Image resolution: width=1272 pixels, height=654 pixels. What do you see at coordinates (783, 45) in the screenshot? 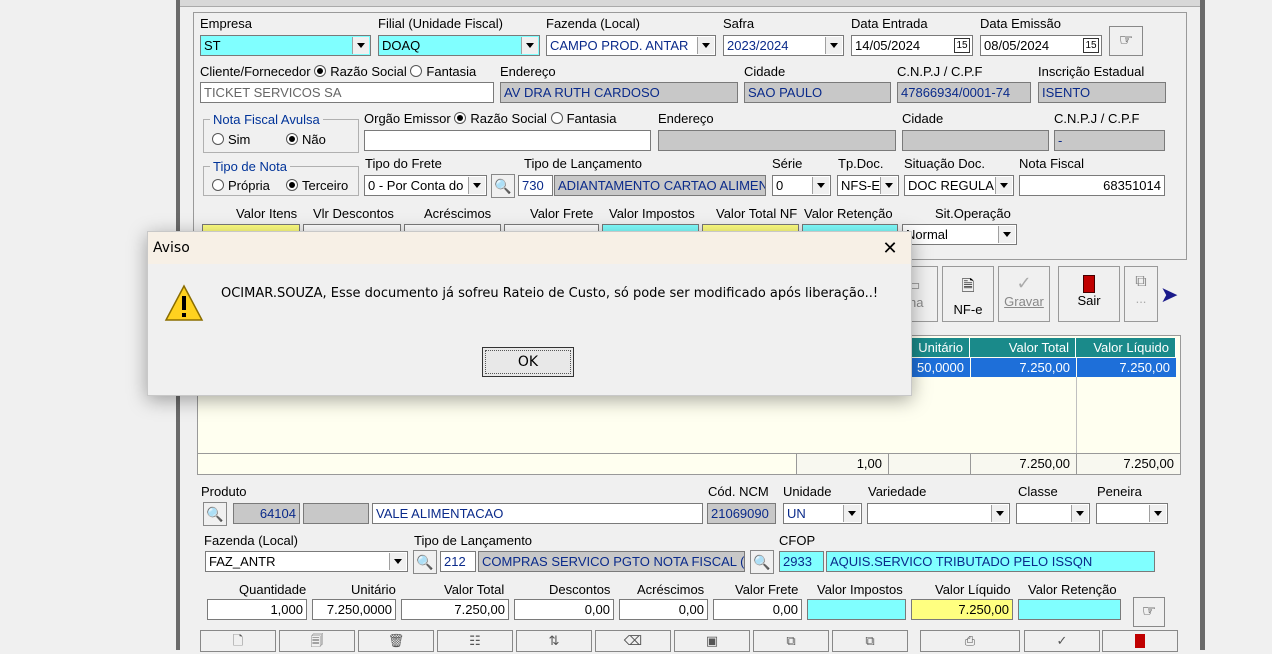
I see `safra-select: 2023/2024` at bounding box center [783, 45].